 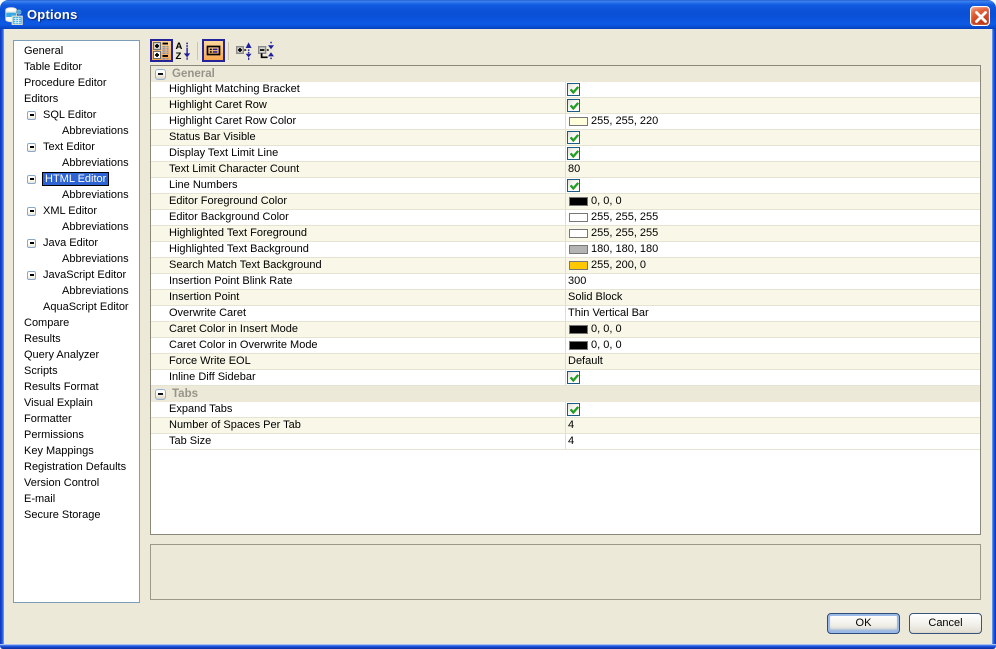 I want to click on svg-text: Z, so click(x=179, y=56).